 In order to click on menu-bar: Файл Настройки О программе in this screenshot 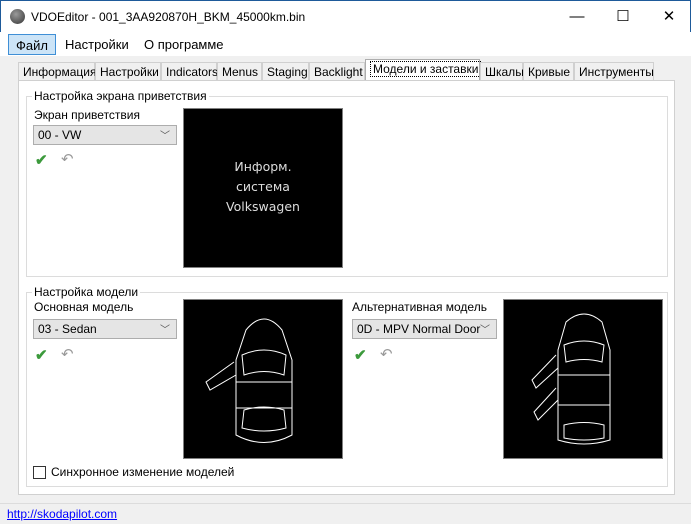, I will do `click(345, 44)`.